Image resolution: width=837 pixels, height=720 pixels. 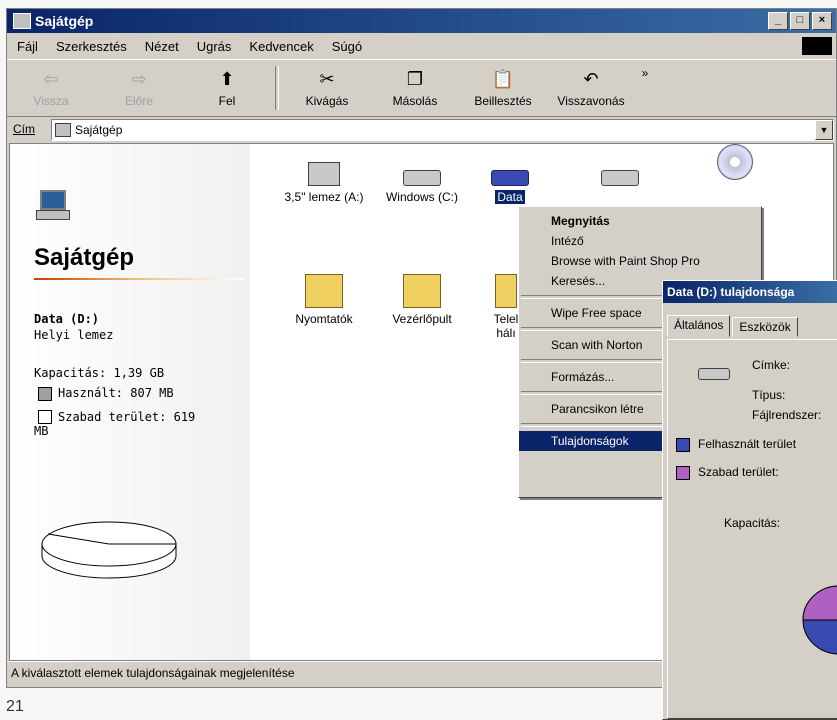 I want to click on used-swatch, so click(x=683, y=445).